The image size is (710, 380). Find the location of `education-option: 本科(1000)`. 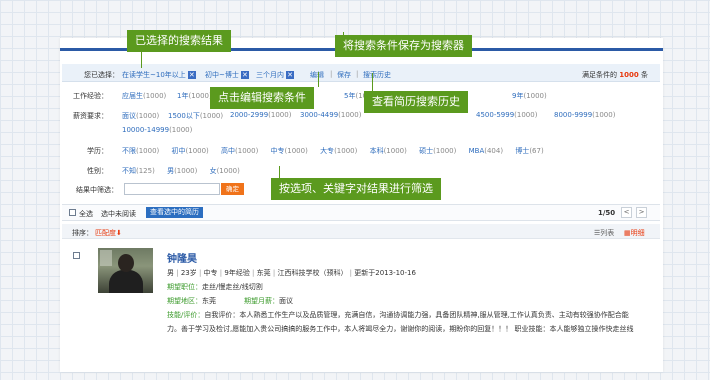

education-option: 本科(1000) is located at coordinates (388, 151).